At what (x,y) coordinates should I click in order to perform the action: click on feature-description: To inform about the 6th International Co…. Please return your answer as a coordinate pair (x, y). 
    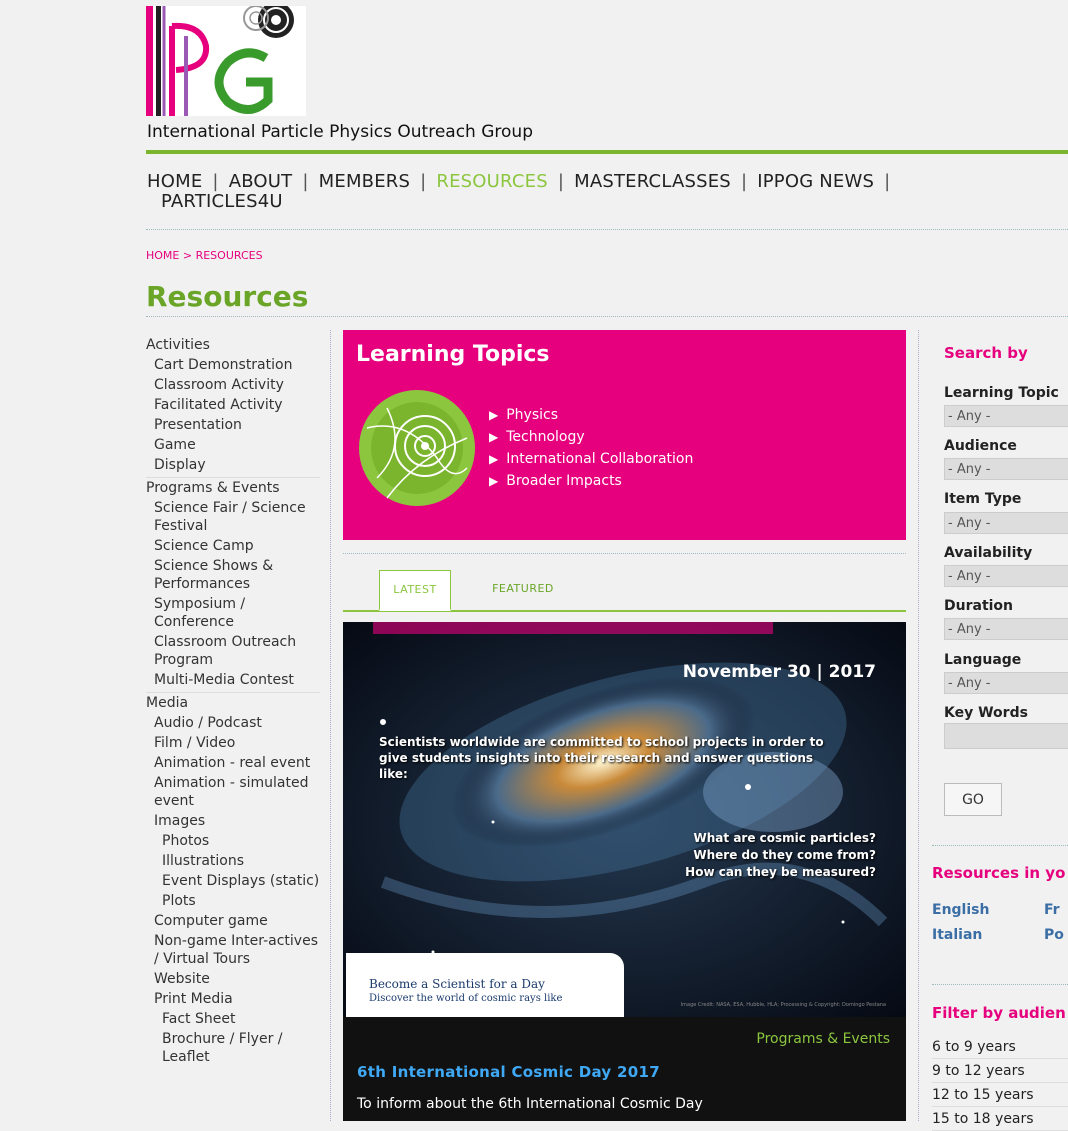
    Looking at the image, I should click on (530, 1104).